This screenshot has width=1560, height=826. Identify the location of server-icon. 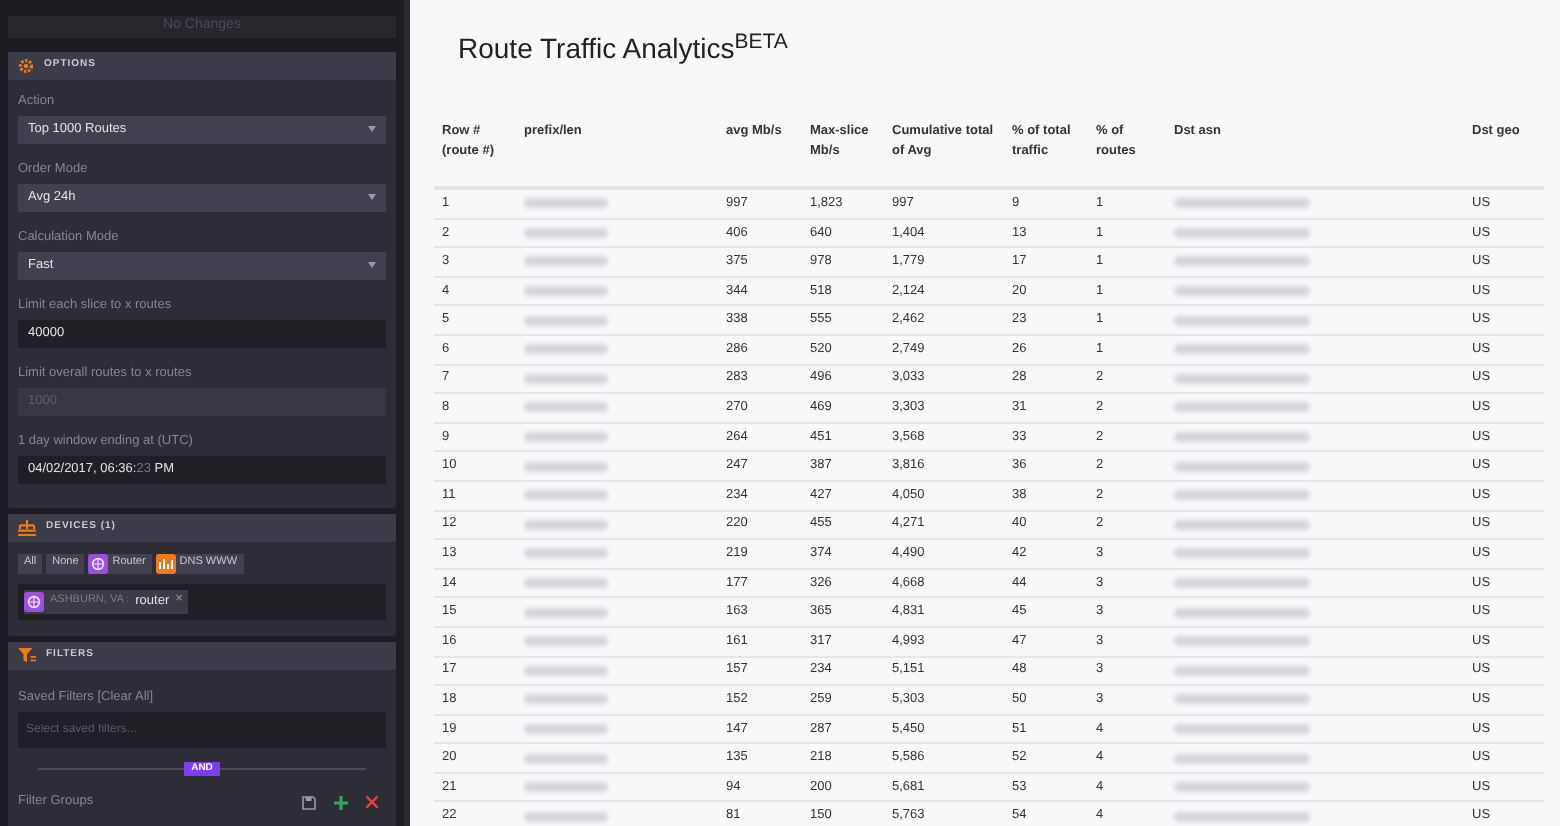
(165, 563).